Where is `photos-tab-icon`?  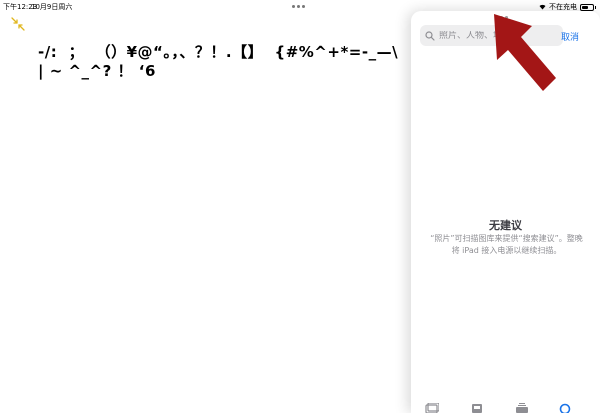 photos-tab-icon is located at coordinates (432, 408).